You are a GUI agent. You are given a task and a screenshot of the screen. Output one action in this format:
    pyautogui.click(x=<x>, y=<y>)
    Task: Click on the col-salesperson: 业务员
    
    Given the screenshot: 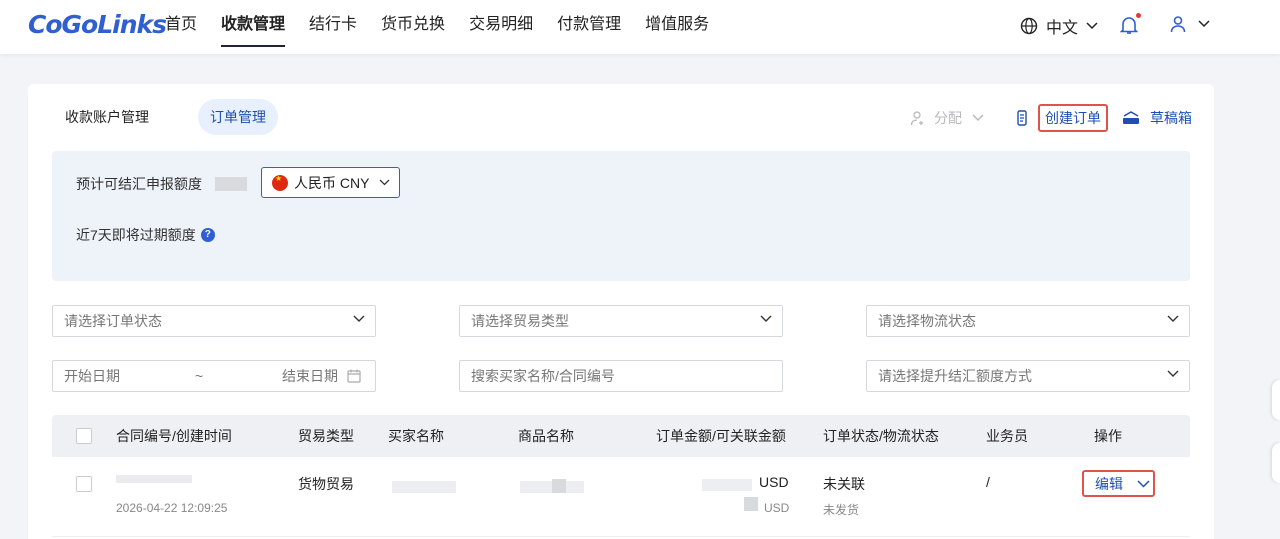 What is the action you would take?
    pyautogui.click(x=1007, y=436)
    